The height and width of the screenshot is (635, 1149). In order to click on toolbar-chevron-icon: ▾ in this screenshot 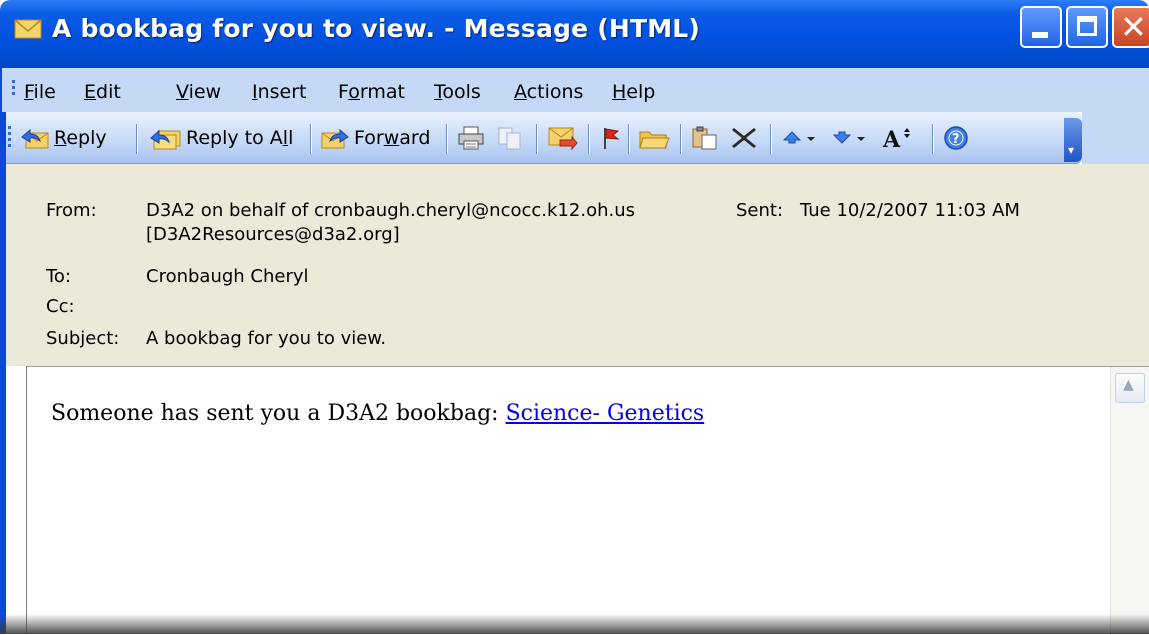, I will do `click(1071, 150)`.